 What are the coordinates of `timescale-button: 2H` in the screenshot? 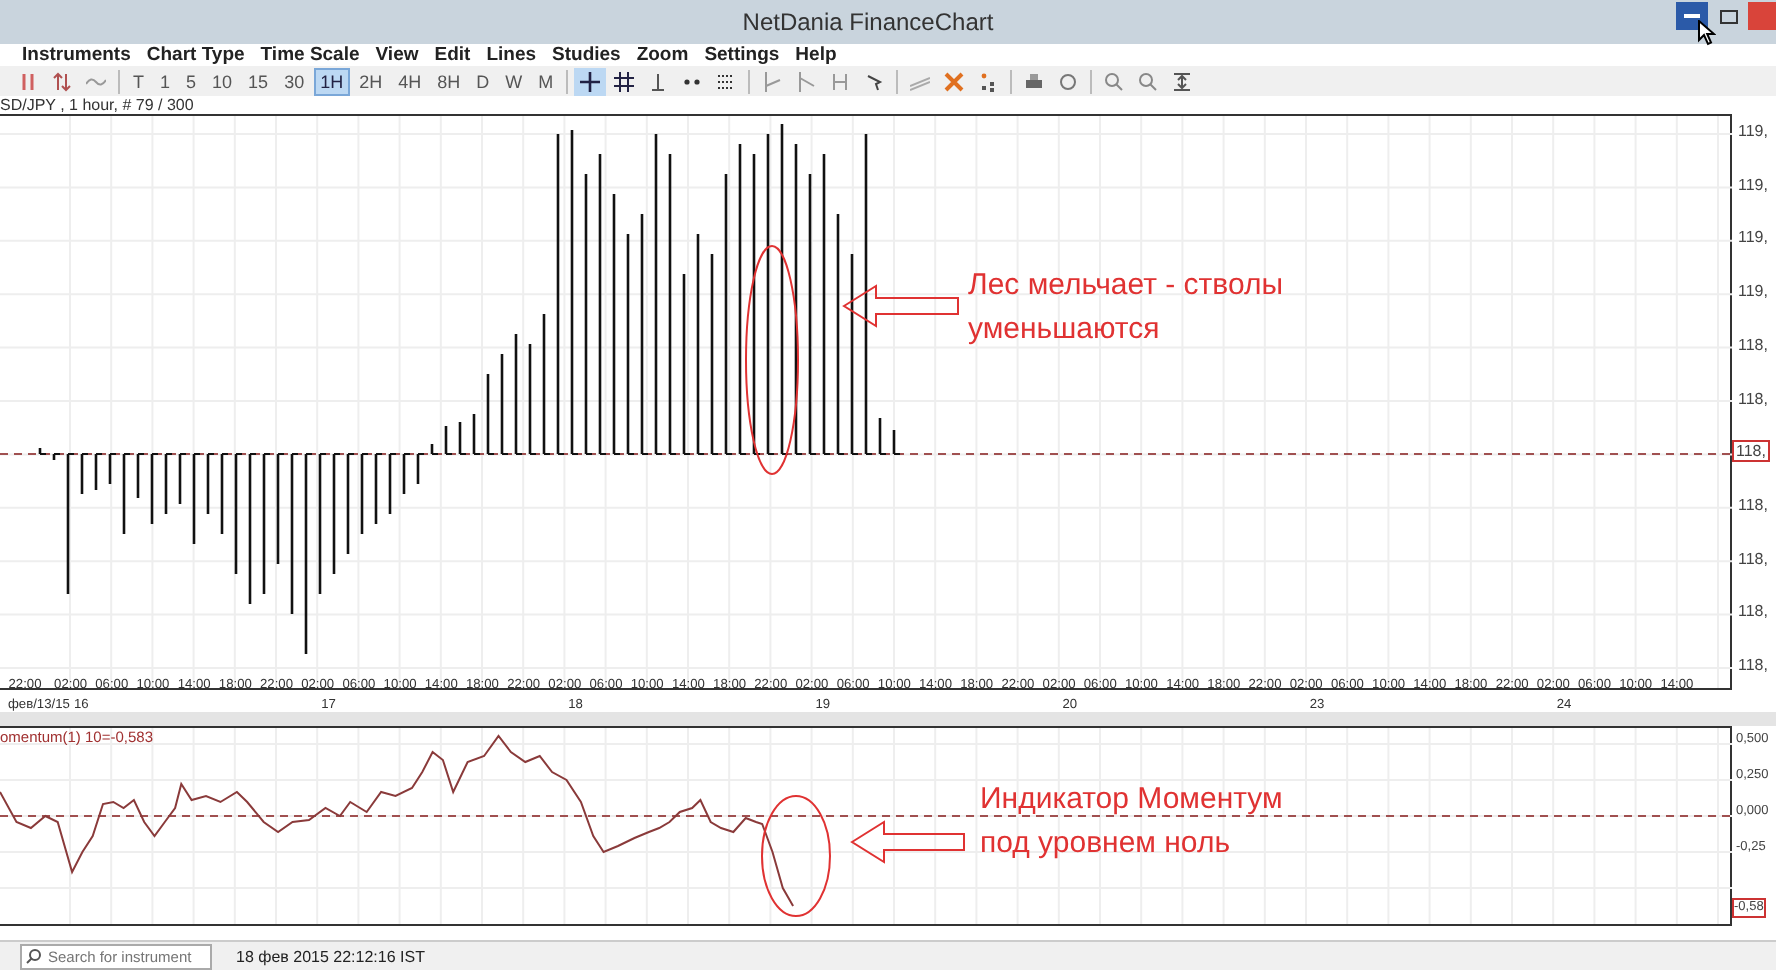 It's located at (371, 81).